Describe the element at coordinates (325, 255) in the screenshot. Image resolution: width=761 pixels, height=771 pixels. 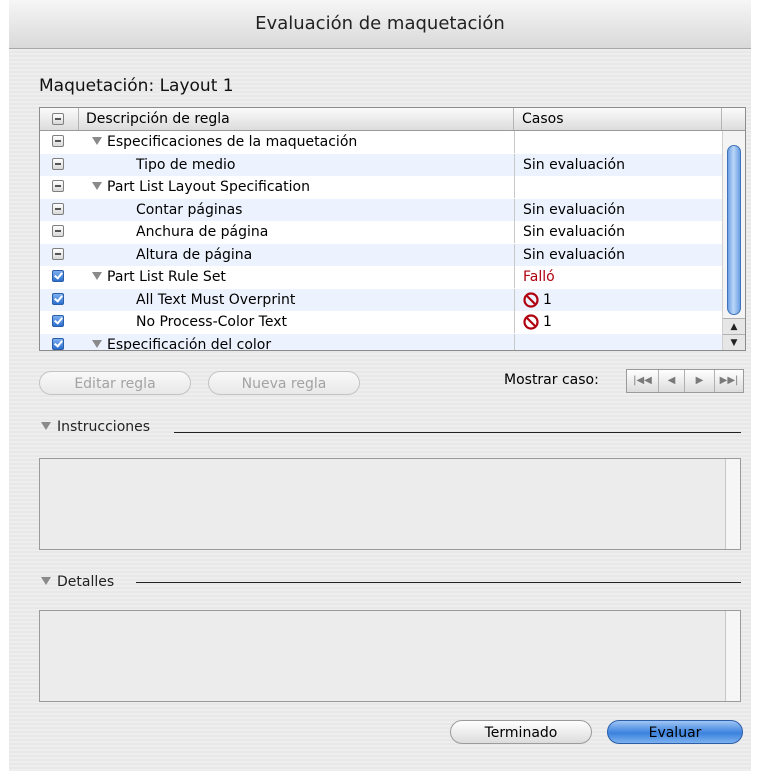
I see `rule-description-cell: Altura de página` at that location.